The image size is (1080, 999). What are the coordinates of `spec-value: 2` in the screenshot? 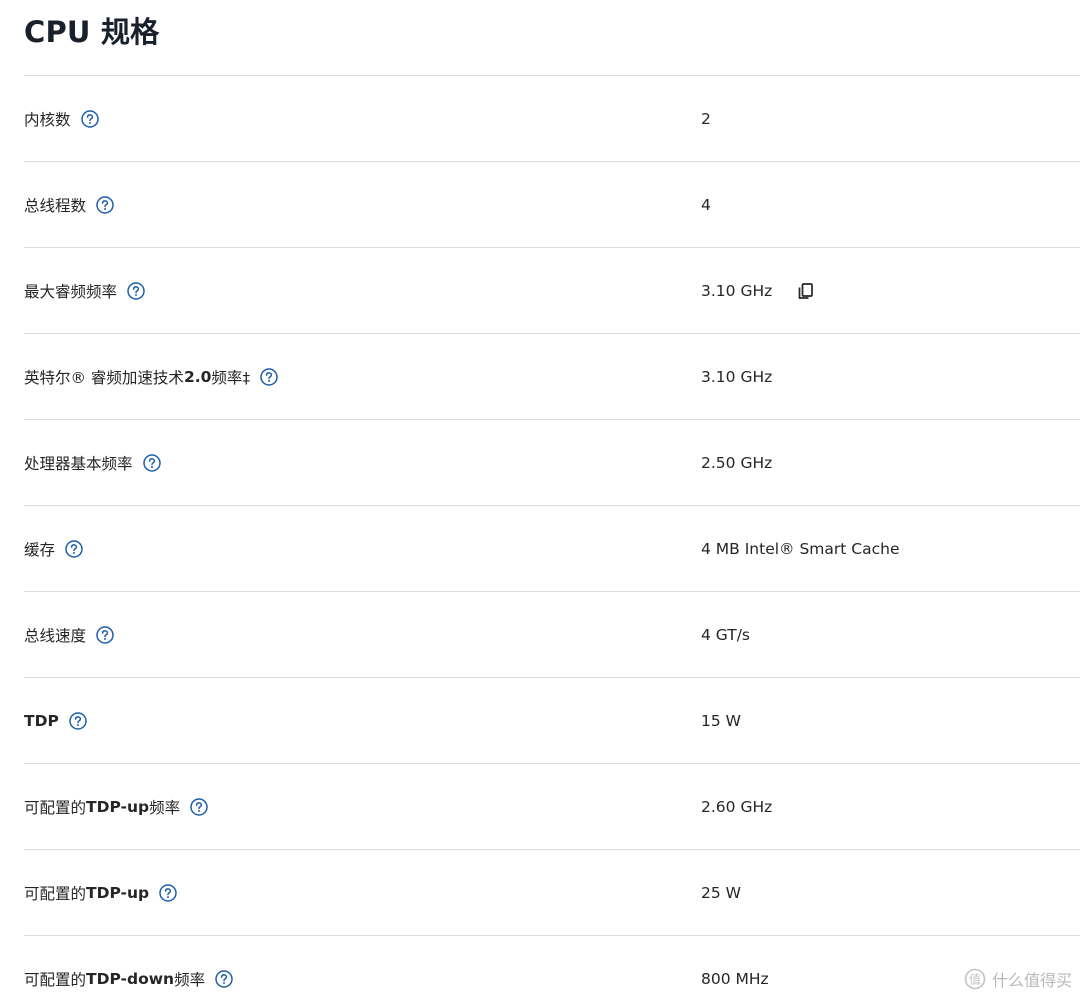 It's located at (706, 118).